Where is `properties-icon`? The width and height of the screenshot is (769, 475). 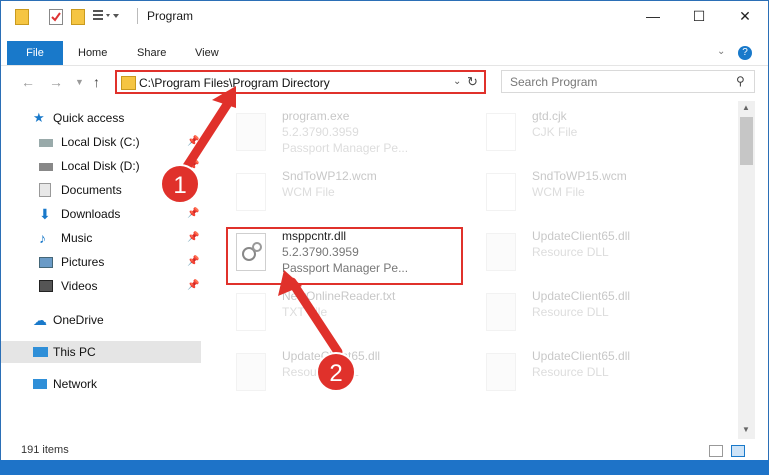 properties-icon is located at coordinates (56, 17).